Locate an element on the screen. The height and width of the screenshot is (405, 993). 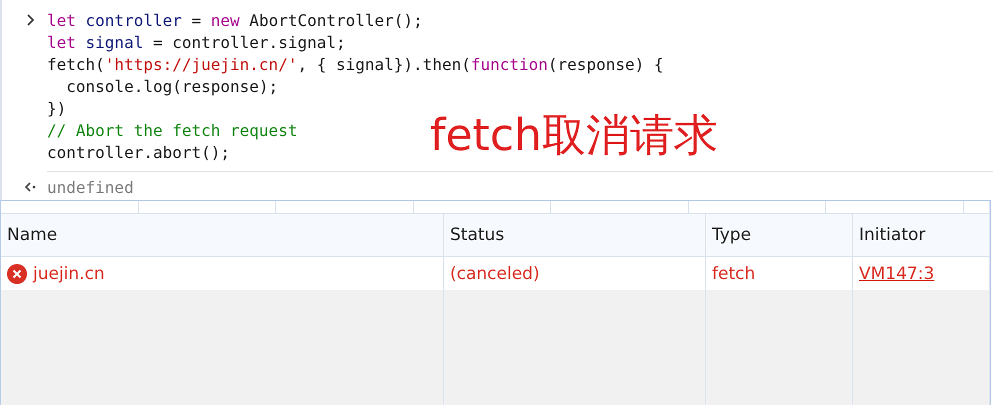
code-line: fetch('https://juejin.cn/', { signal}).then(function(response) { is located at coordinates (355, 64).